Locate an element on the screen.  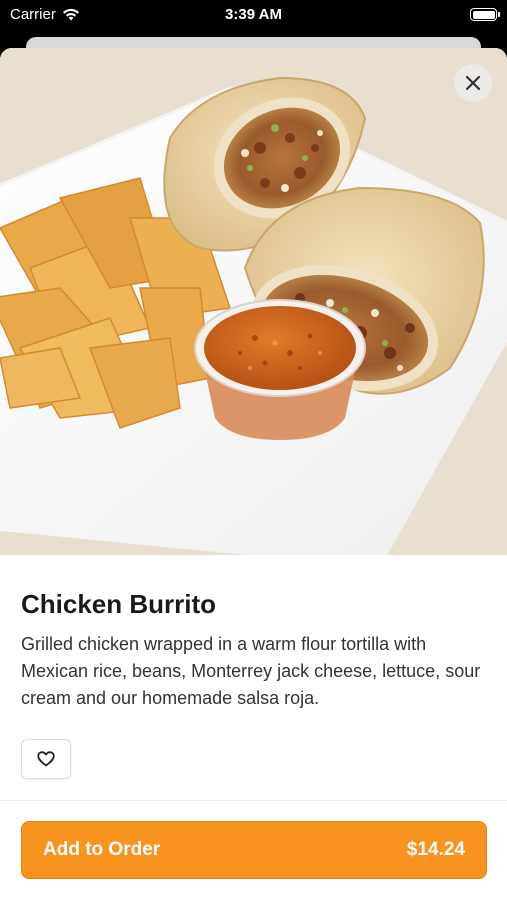
heart-outline-icon is located at coordinates (46, 759).